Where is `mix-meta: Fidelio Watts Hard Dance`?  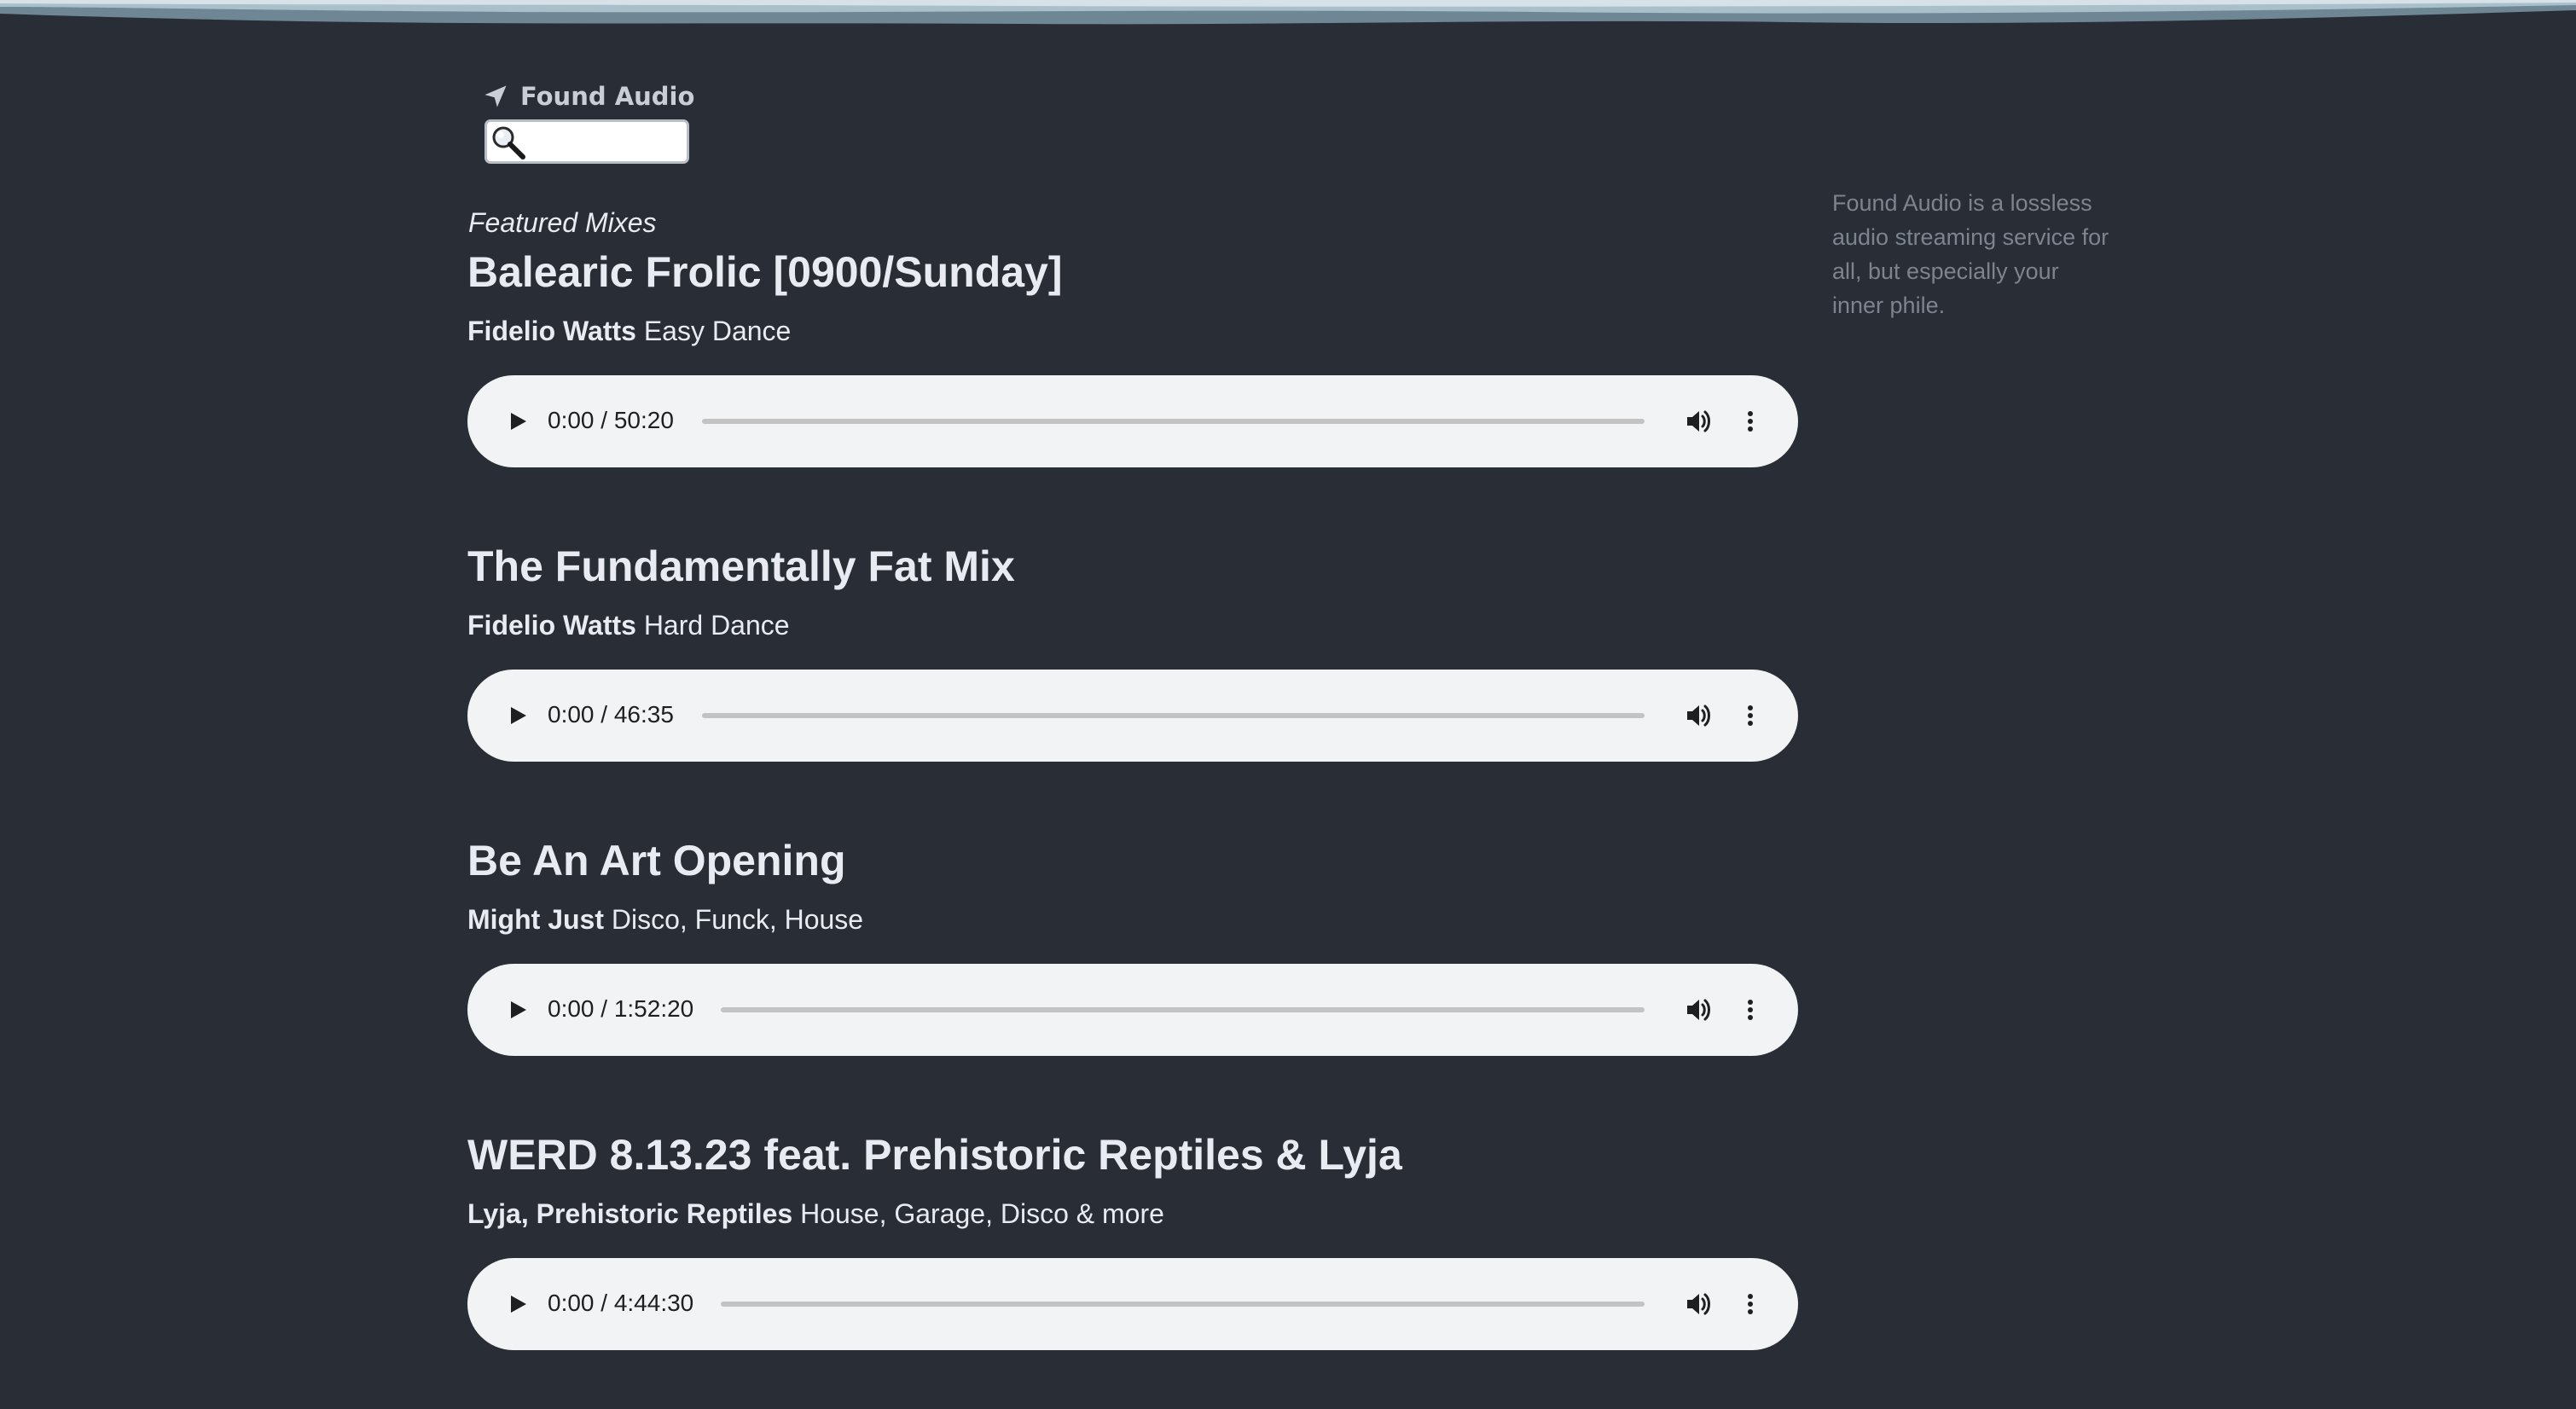
mix-meta: Fidelio Watts Hard Dance is located at coordinates (628, 625).